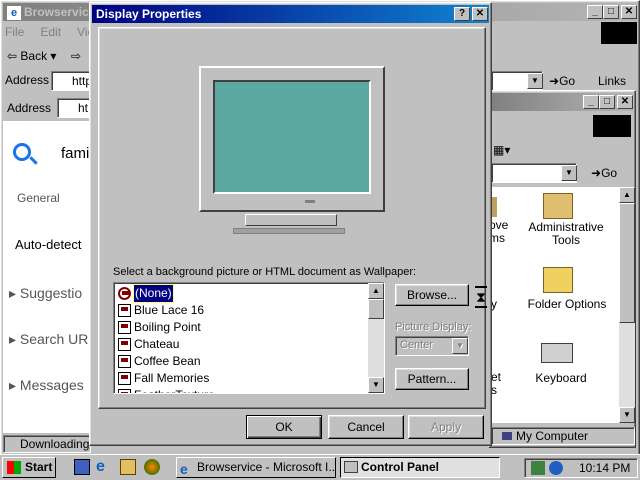 The height and width of the screenshot is (480, 640). I want to click on wallpaper-list-item: Fall Memories, so click(241, 378).